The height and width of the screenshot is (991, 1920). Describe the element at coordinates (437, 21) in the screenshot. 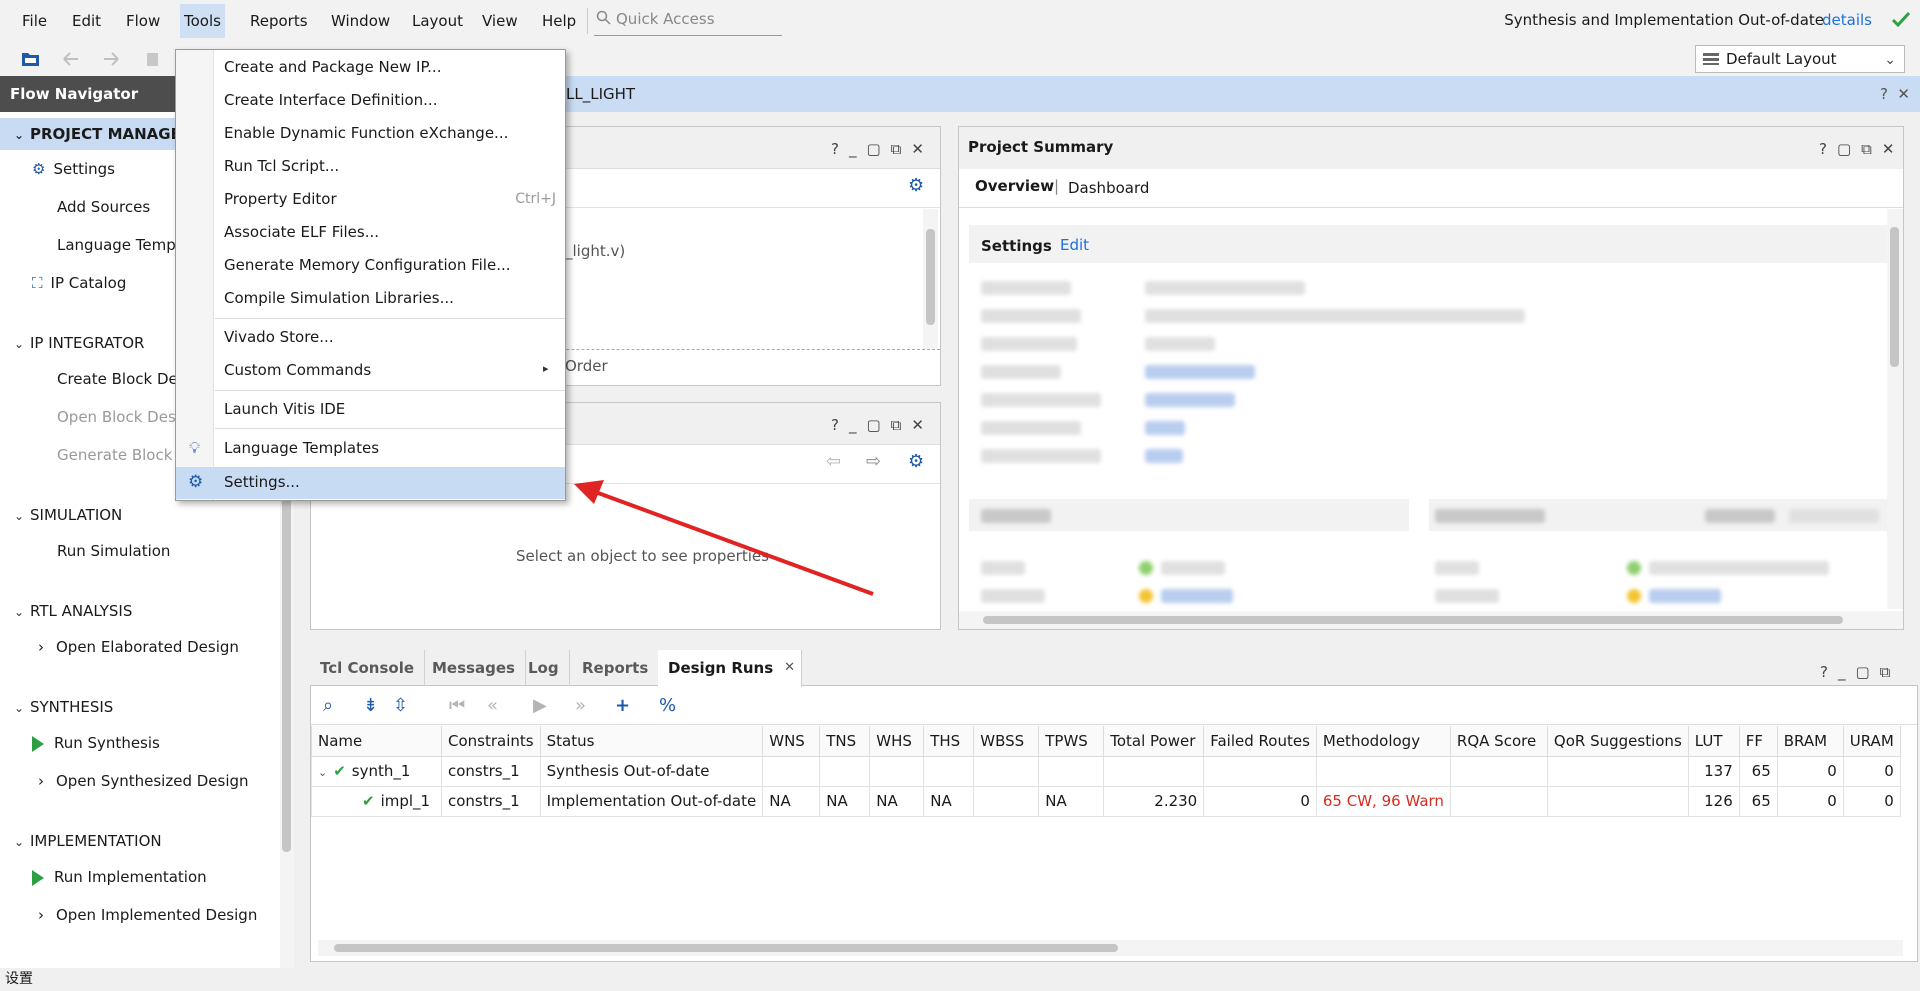

I see `menu-layout: Layout` at that location.